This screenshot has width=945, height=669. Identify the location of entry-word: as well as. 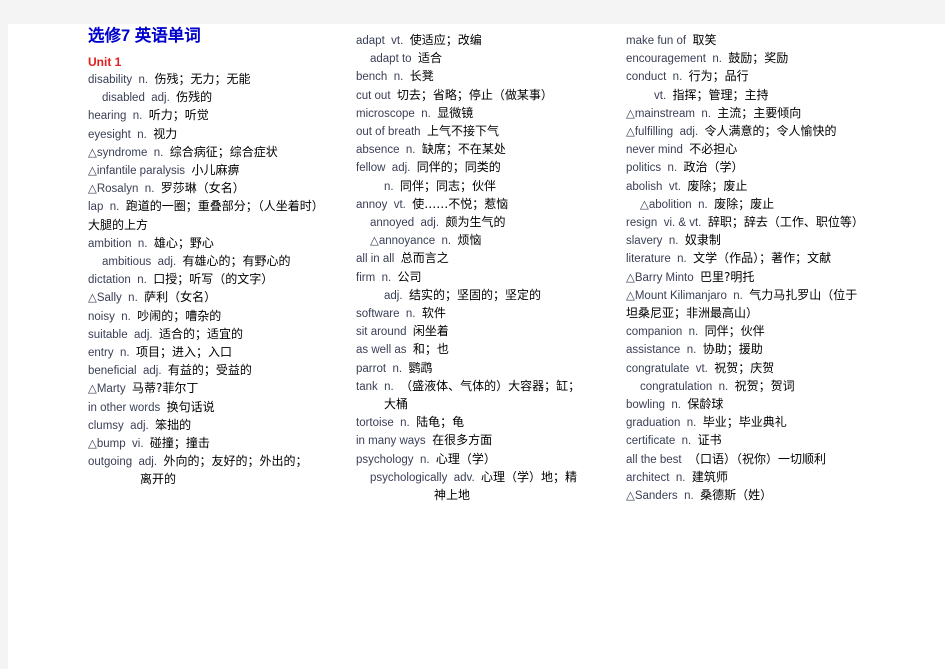
(381, 350).